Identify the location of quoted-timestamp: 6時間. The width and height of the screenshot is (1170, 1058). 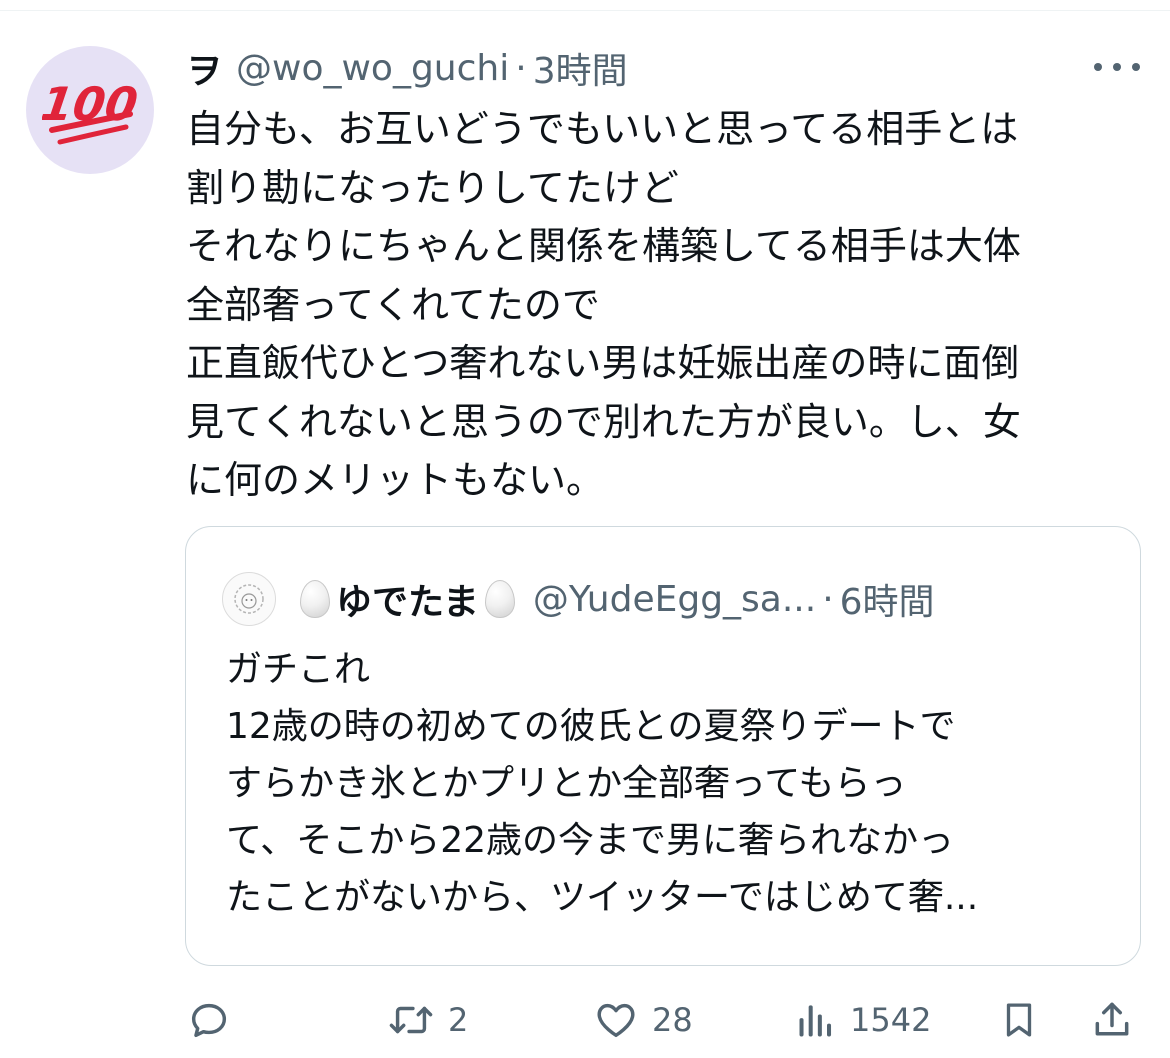
(887, 599).